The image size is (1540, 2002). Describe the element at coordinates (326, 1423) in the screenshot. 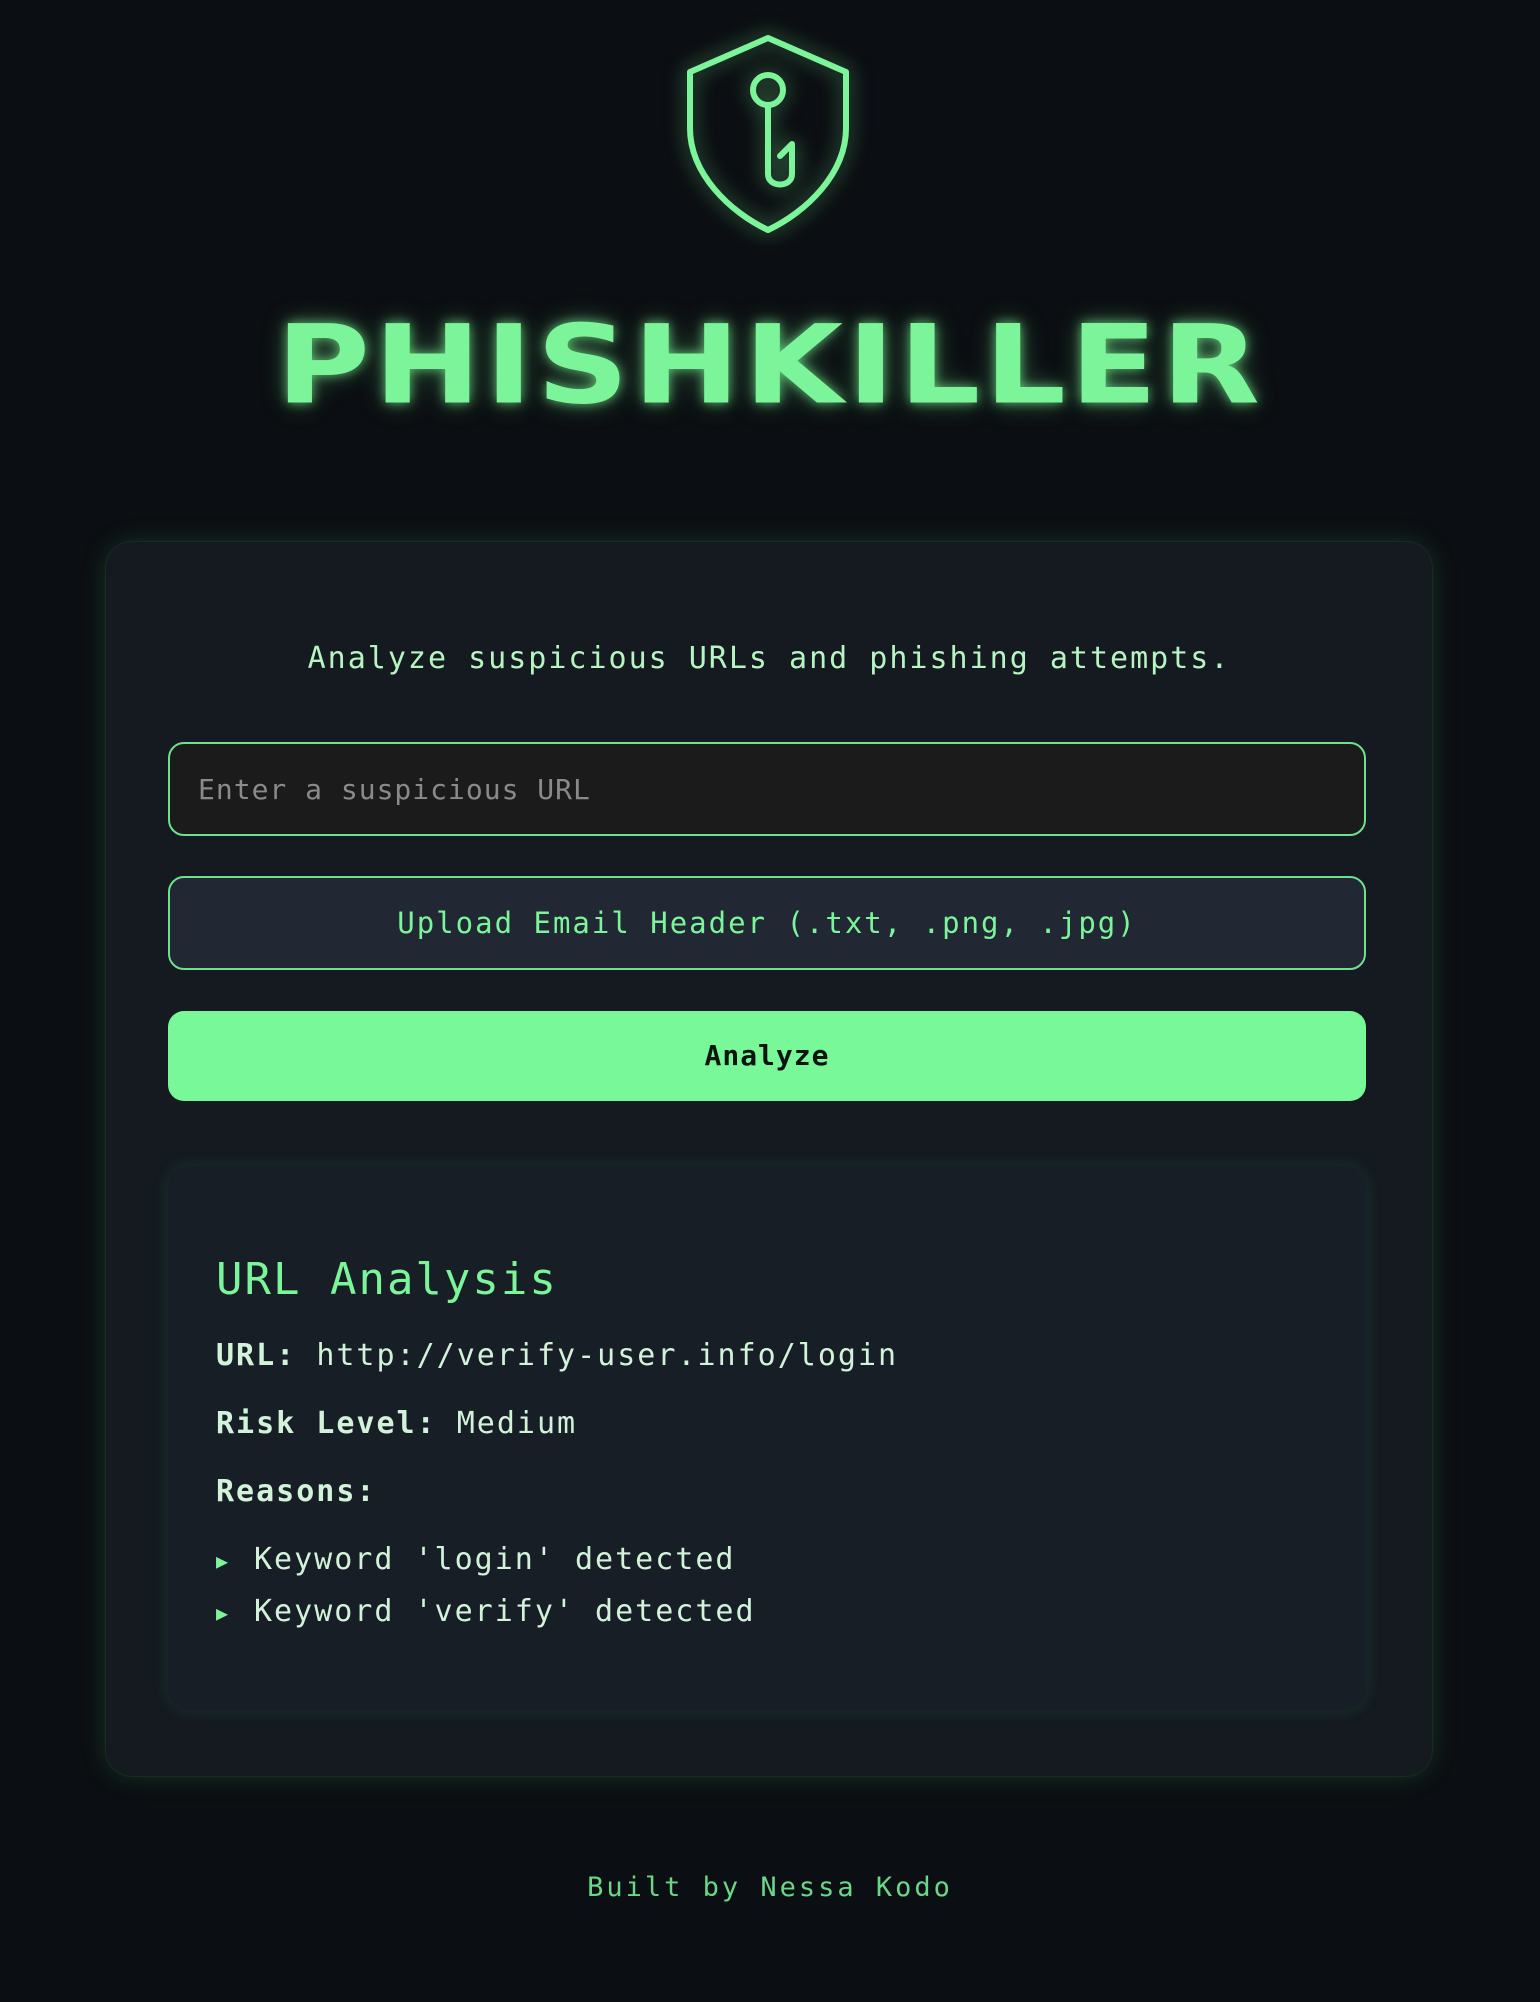

I see `risk-label: Risk Level:` at that location.